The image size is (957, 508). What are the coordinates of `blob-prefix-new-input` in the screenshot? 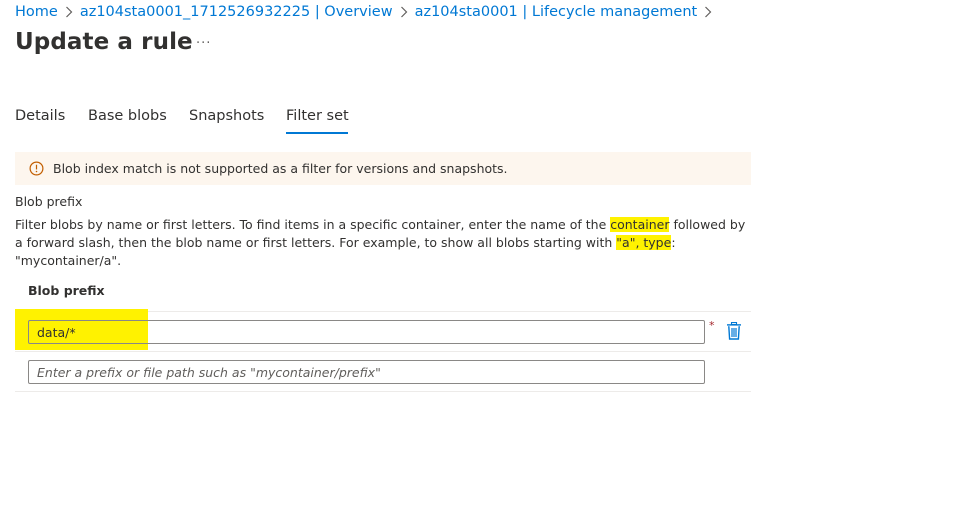 It's located at (366, 372).